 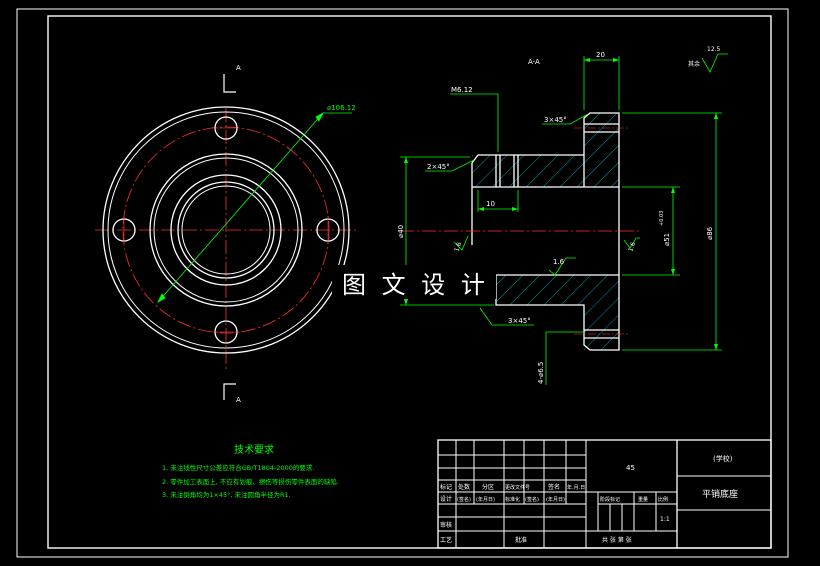 I want to click on roughness-mid-text: 1.6, so click(x=559, y=262).